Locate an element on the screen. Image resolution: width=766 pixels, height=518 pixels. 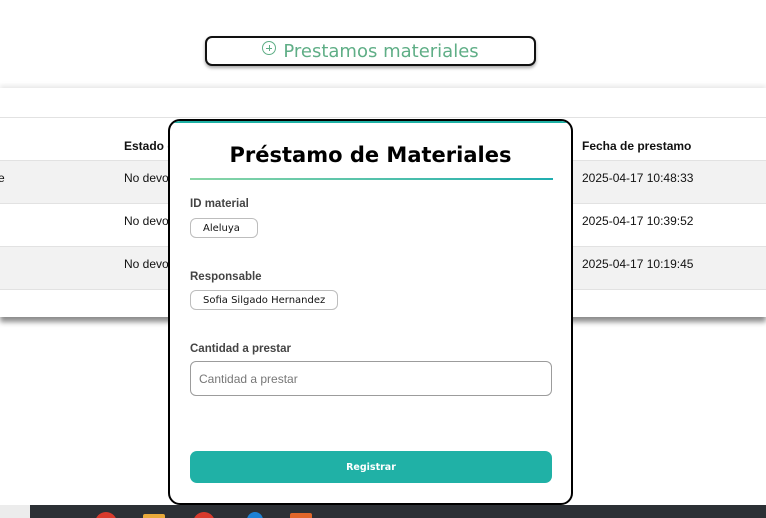
row-fecha: 2025-04-17 10:19:45 is located at coordinates (638, 264).